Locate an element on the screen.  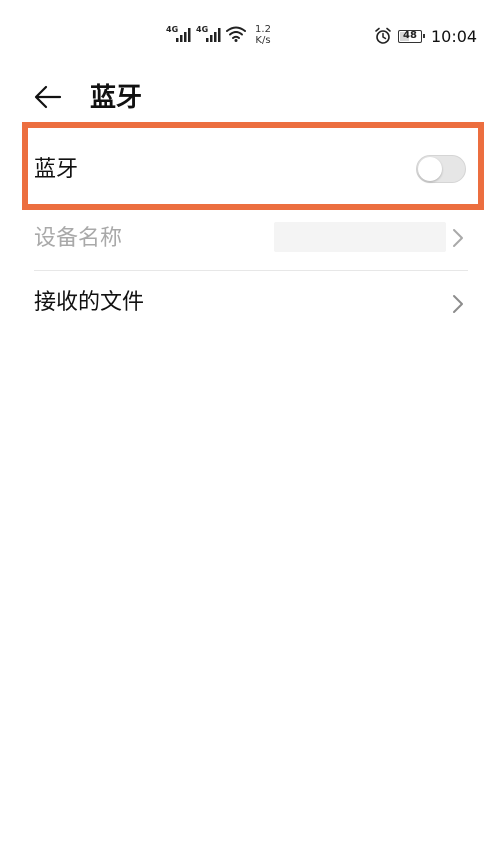
device-name-value is located at coordinates (360, 237).